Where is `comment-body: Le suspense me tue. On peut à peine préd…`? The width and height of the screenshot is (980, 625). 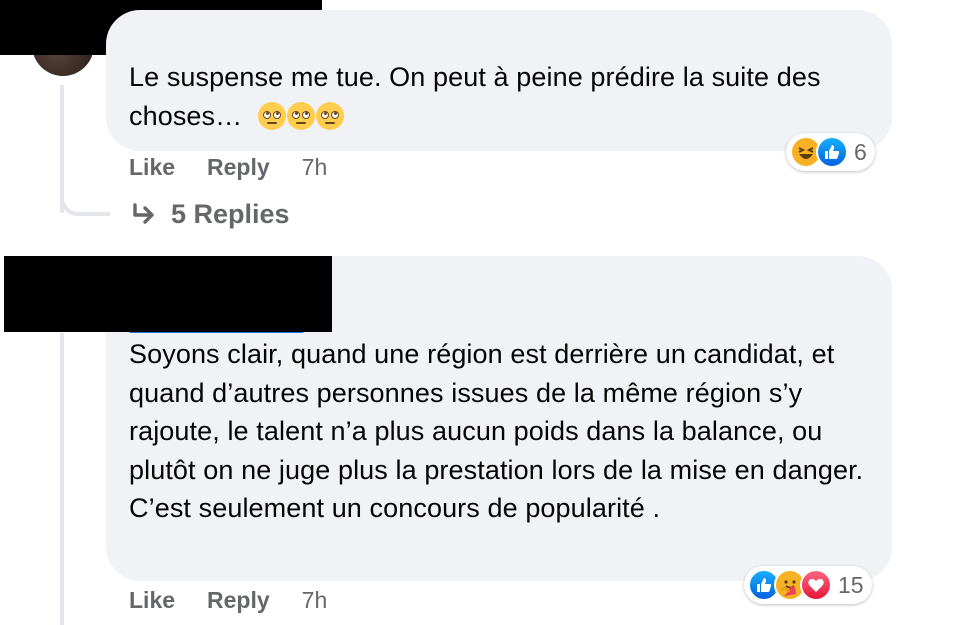 comment-body: Le suspense me tue. On peut à peine préd… is located at coordinates (475, 96).